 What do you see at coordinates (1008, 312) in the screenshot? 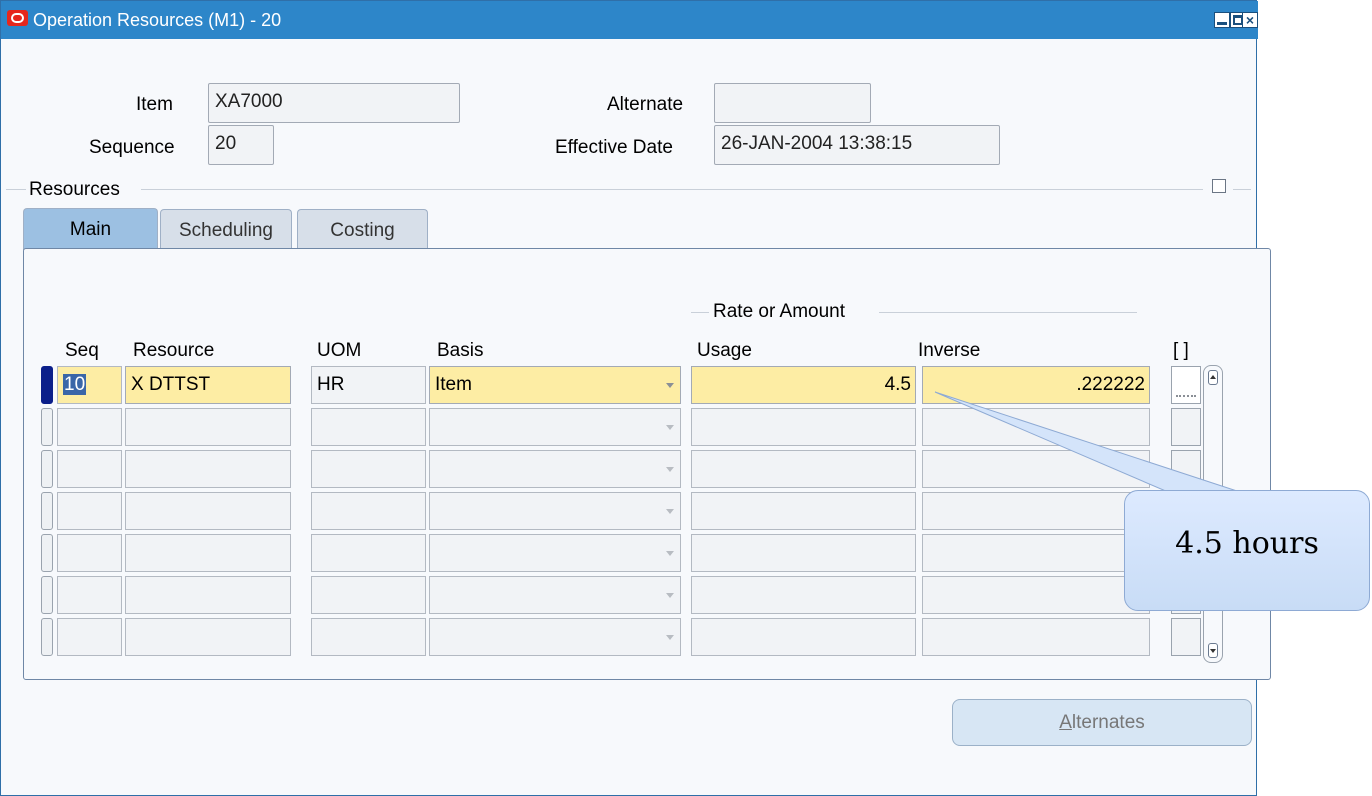
I see `rate-group-line-right` at bounding box center [1008, 312].